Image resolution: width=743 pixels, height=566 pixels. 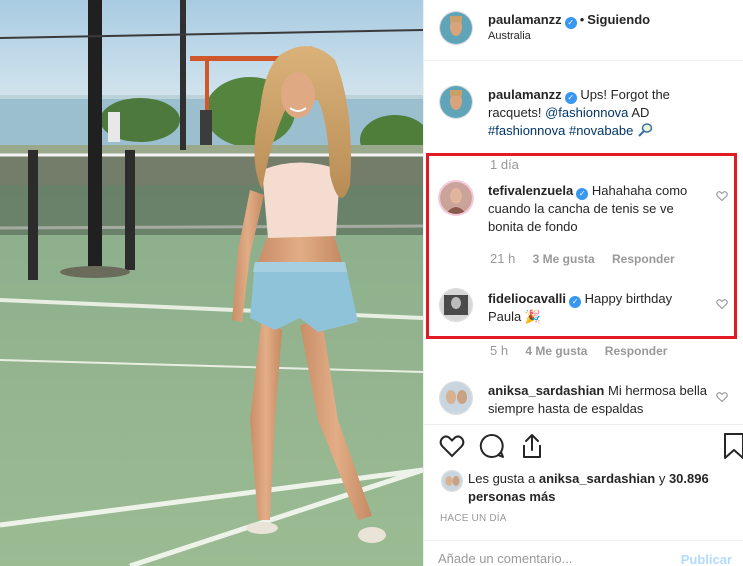 What do you see at coordinates (618, 19) in the screenshot?
I see `following-button: Siguiendo` at bounding box center [618, 19].